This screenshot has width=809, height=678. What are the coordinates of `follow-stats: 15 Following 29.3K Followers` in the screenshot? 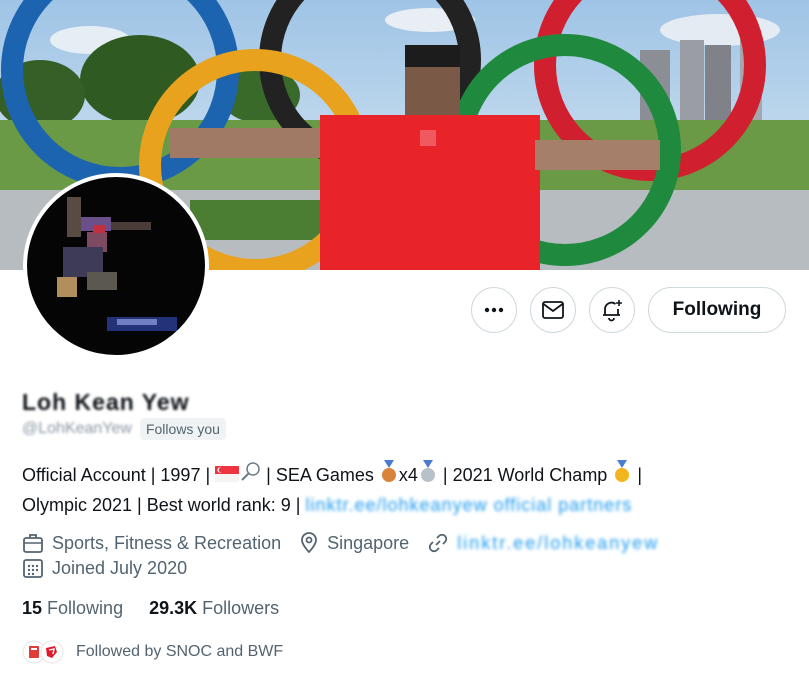 It's located at (150, 608).